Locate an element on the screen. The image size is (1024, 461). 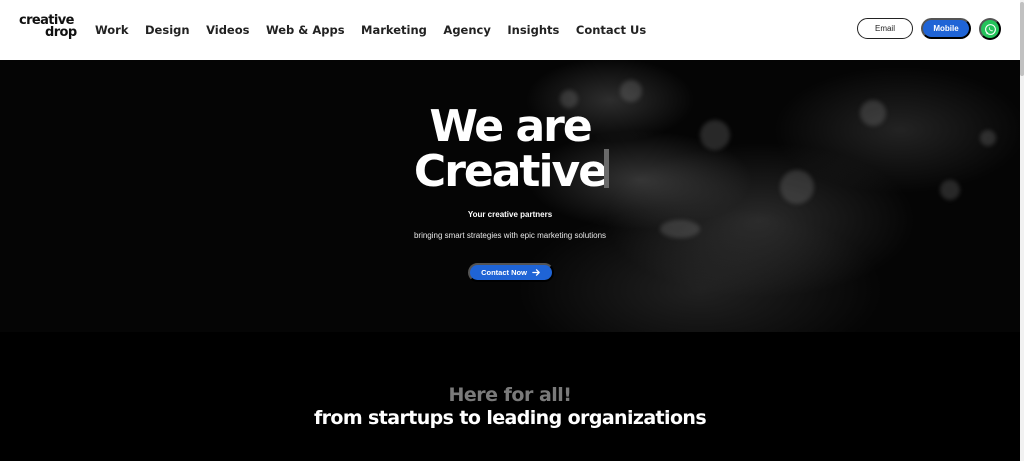
nav-item-insights: Insights is located at coordinates (533, 30).